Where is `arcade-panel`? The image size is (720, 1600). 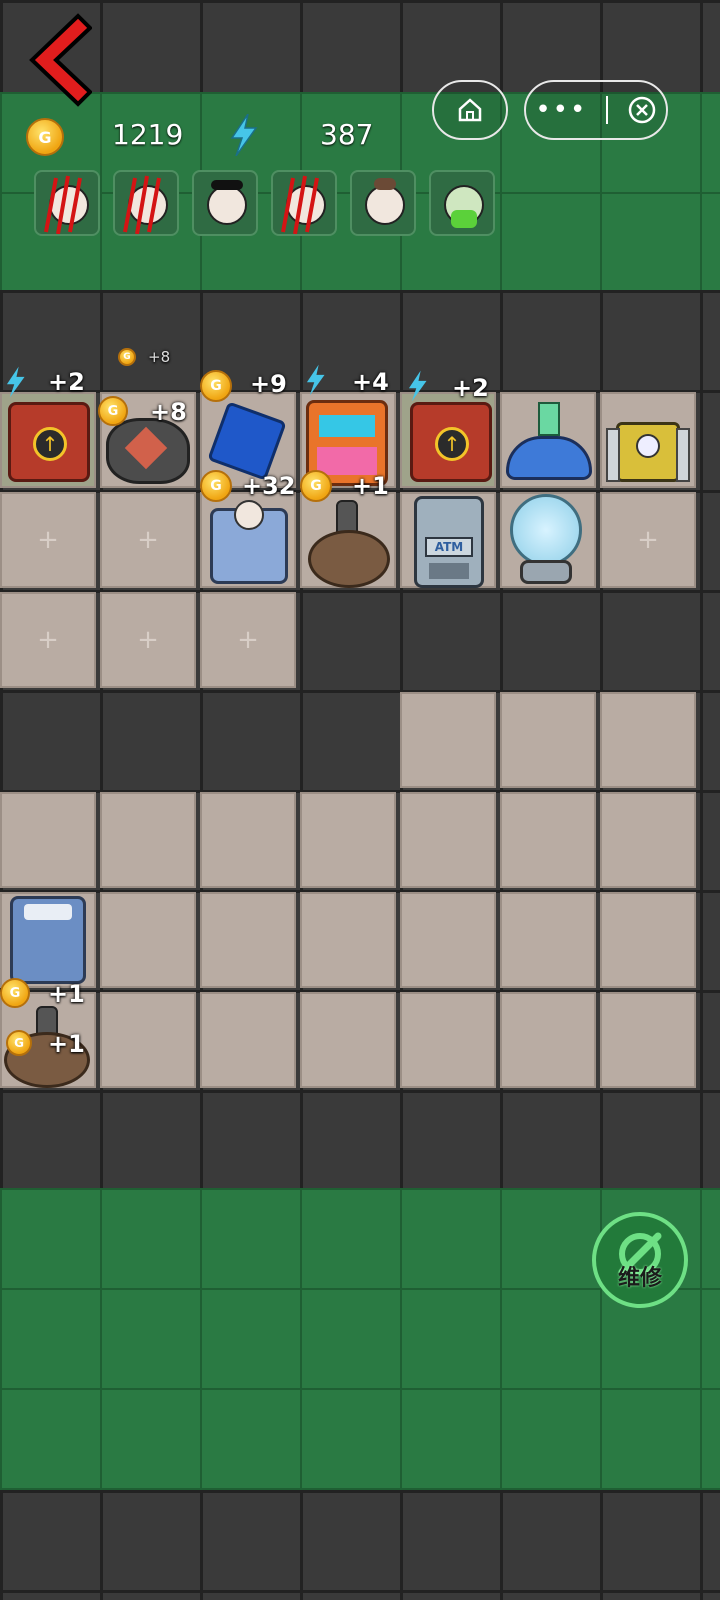
arcade-panel is located at coordinates (347, 461).